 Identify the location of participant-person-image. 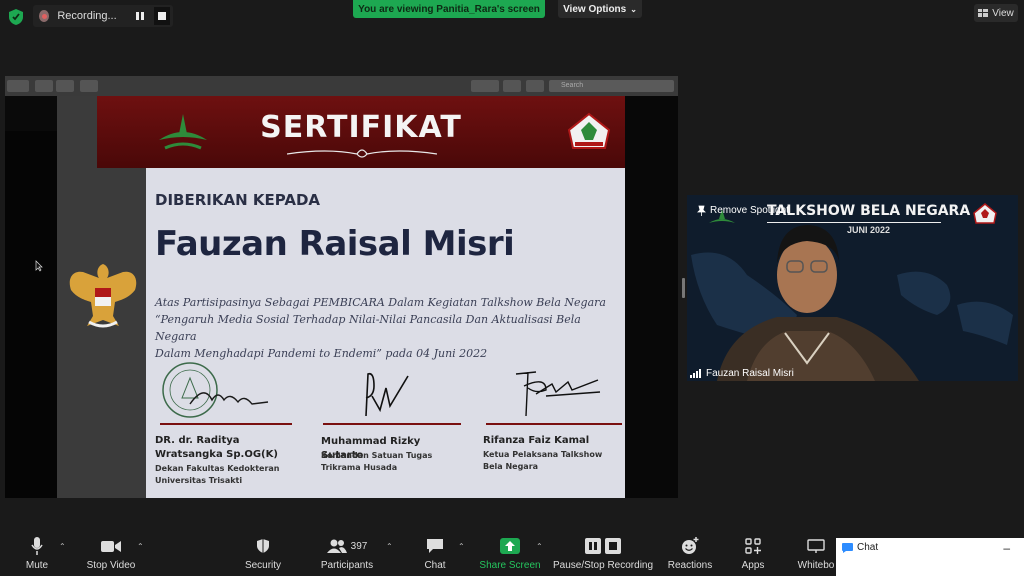
(818, 303).